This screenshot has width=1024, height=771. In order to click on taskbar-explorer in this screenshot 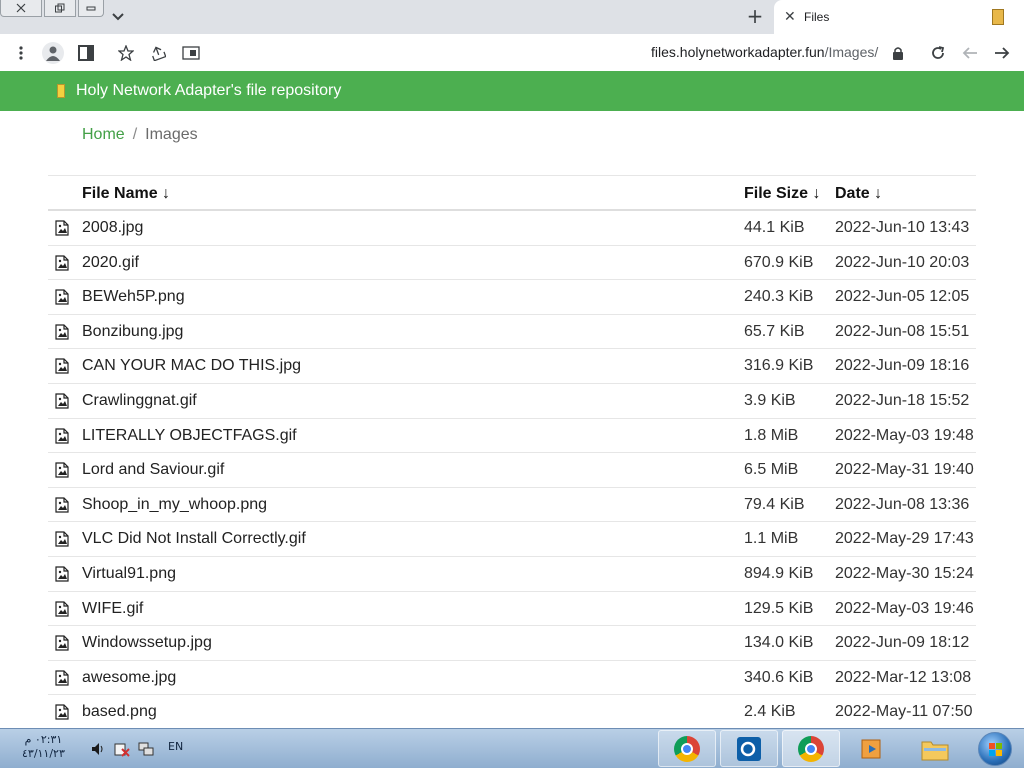, I will do `click(935, 748)`.